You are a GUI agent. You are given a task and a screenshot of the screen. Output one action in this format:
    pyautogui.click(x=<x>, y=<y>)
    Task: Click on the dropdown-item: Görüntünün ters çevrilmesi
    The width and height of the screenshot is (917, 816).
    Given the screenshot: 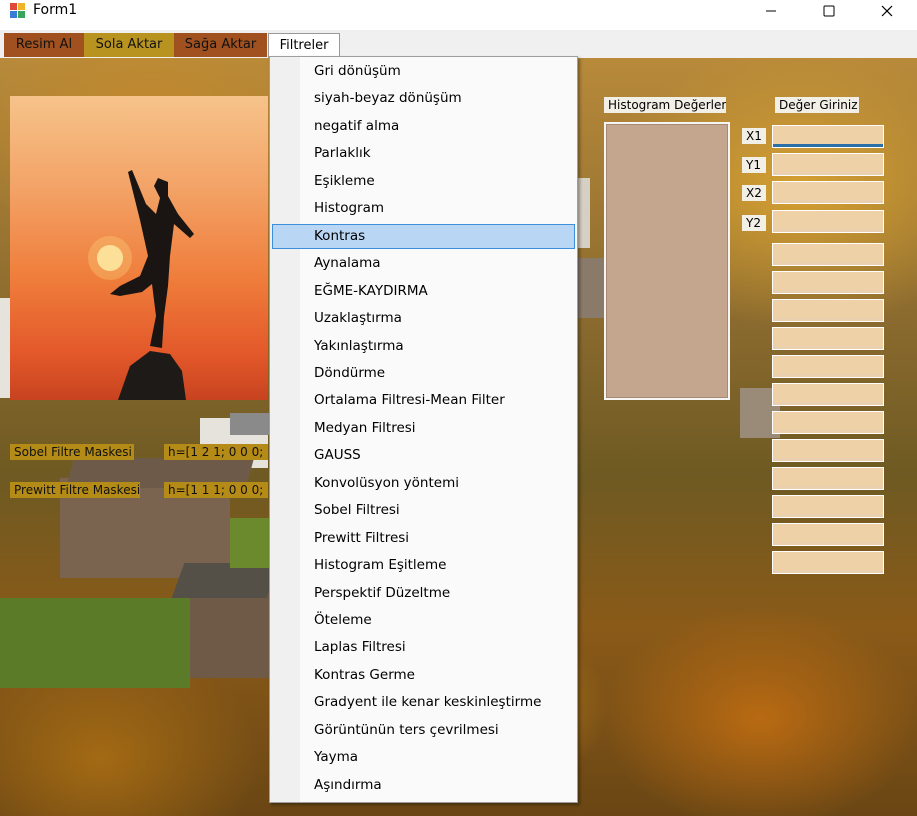 What is the action you would take?
    pyautogui.click(x=423, y=730)
    